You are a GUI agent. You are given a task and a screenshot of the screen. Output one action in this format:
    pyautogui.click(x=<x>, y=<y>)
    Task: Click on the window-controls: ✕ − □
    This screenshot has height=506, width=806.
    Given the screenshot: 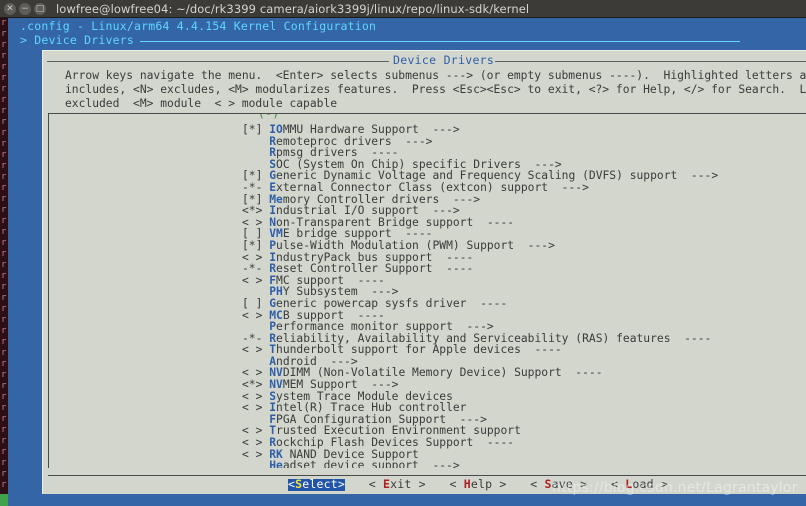 What is the action you would take?
    pyautogui.click(x=23, y=8)
    